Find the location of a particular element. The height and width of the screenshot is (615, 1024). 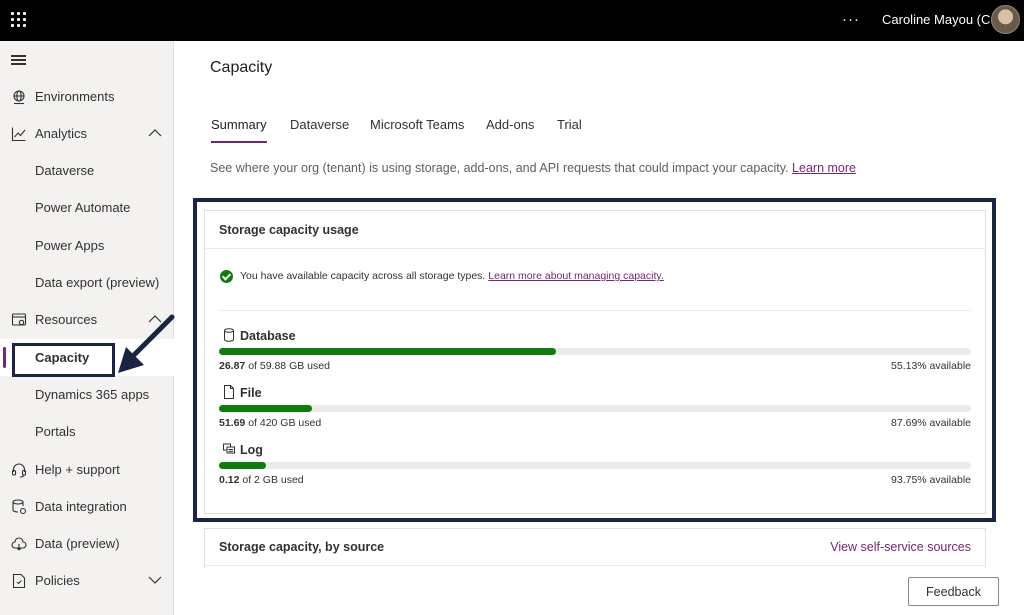

card-title: Storage capacity, by source is located at coordinates (302, 547).